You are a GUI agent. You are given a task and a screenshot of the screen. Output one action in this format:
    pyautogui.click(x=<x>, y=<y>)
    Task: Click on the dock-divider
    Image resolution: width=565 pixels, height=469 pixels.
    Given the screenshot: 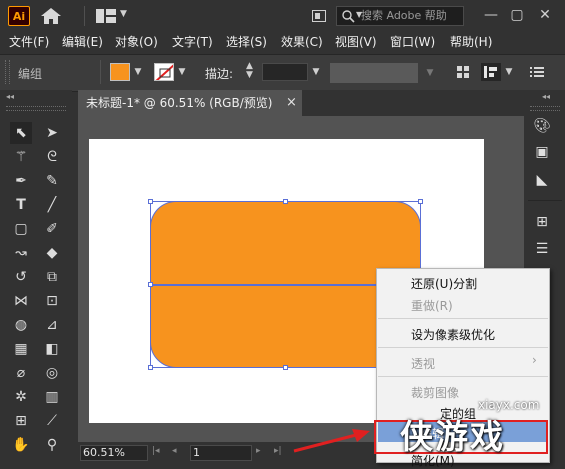 What is the action you would take?
    pyautogui.click(x=545, y=200)
    